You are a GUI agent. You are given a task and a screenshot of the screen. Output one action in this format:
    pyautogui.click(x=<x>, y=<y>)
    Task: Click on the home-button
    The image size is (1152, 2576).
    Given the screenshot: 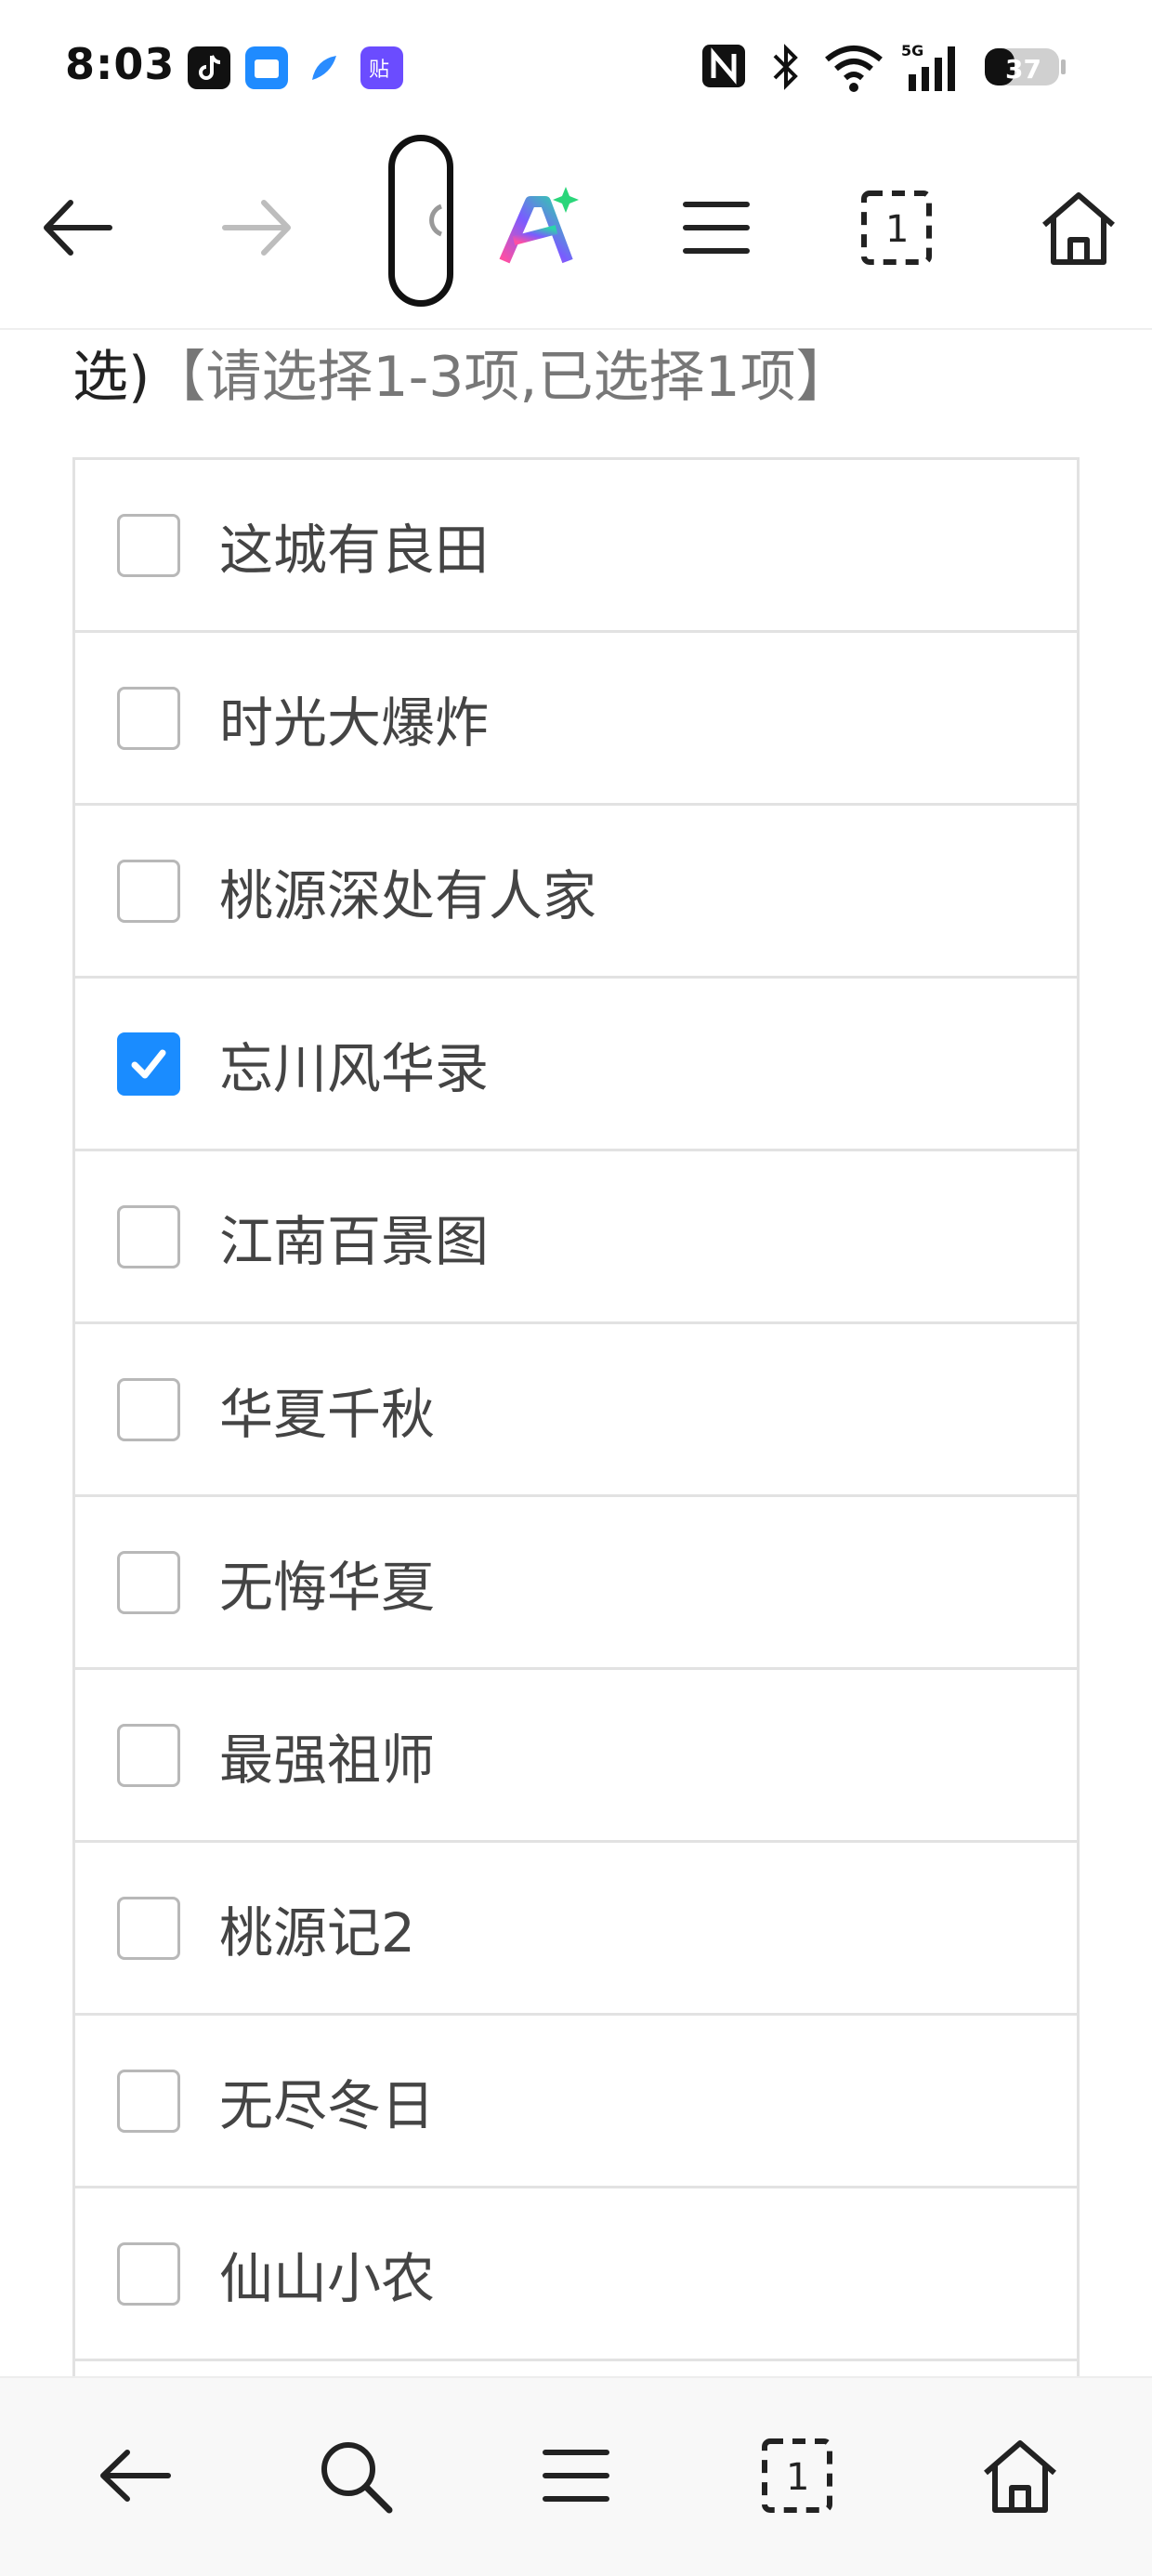 What is the action you would take?
    pyautogui.click(x=1079, y=228)
    